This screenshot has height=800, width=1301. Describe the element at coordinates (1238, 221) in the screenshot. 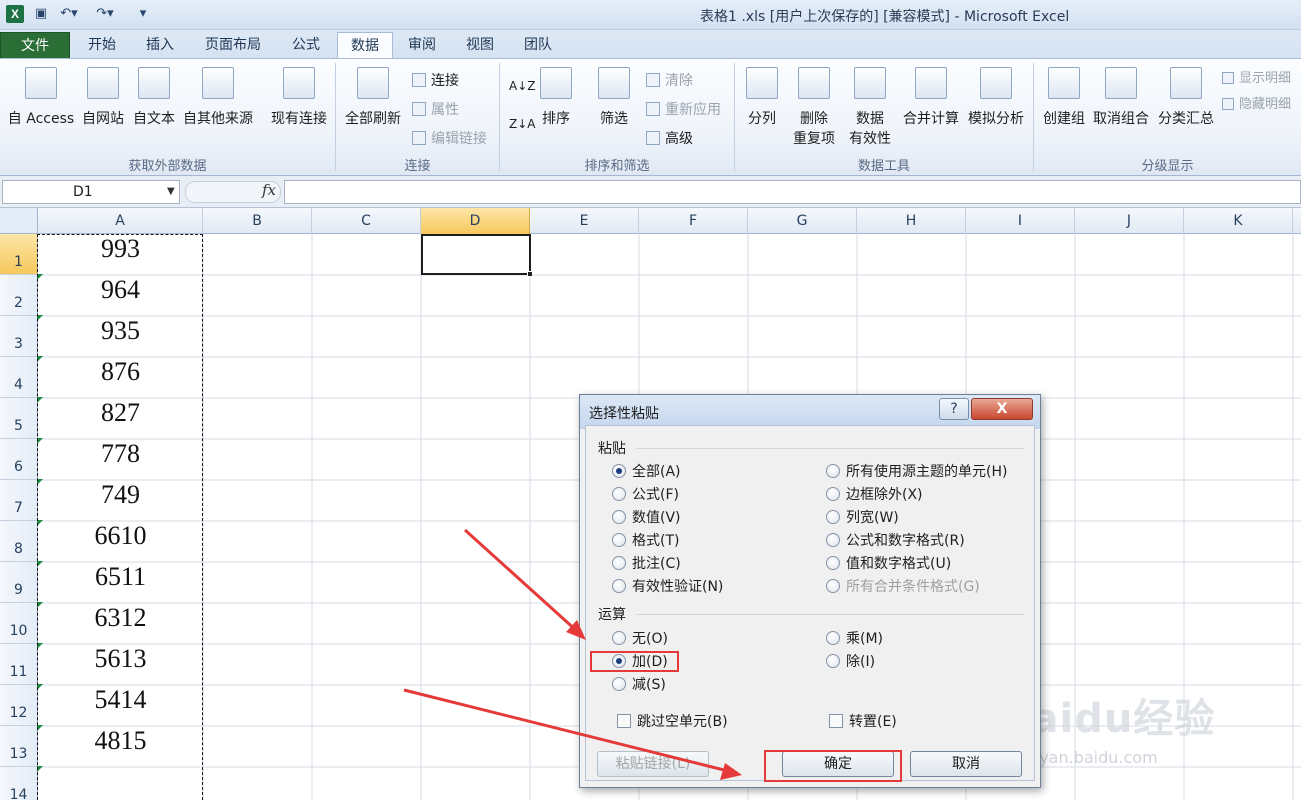

I see `column-header-k: K` at that location.